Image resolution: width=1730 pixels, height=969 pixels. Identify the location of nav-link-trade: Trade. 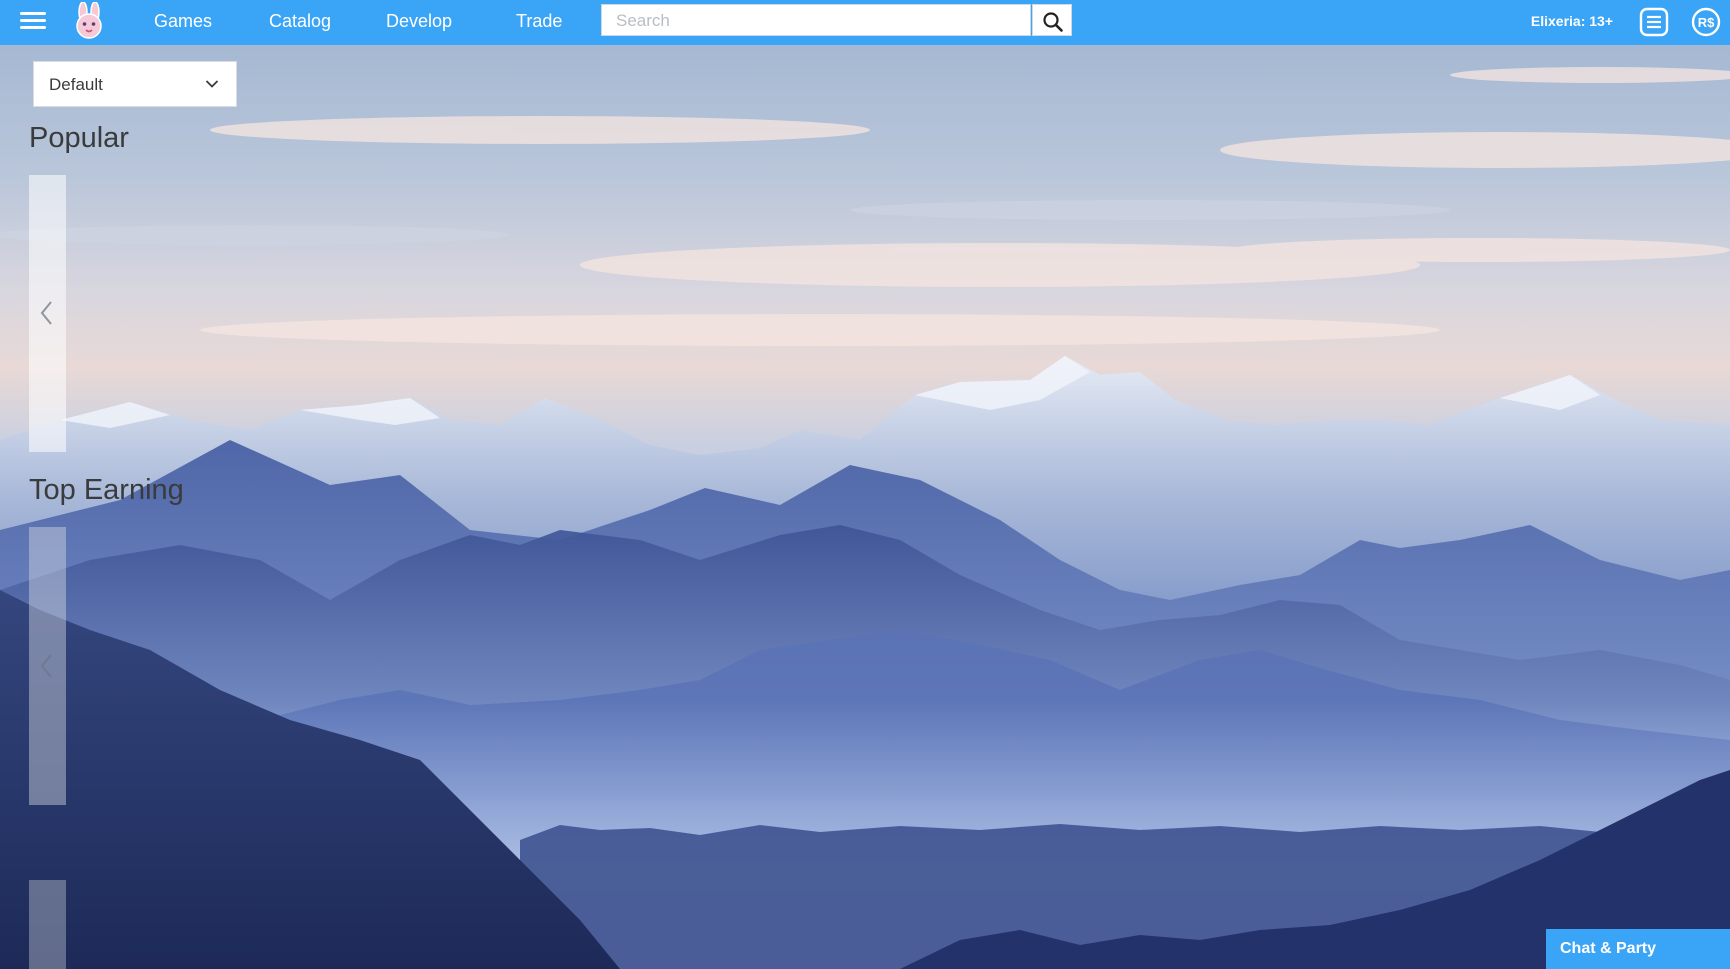
(539, 22).